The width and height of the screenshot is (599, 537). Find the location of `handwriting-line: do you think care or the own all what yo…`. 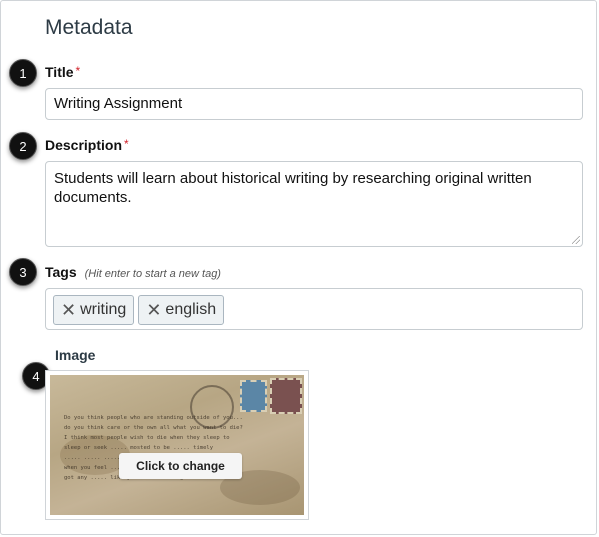

handwriting-line: do you think care or the own all what yo… is located at coordinates (153, 428).